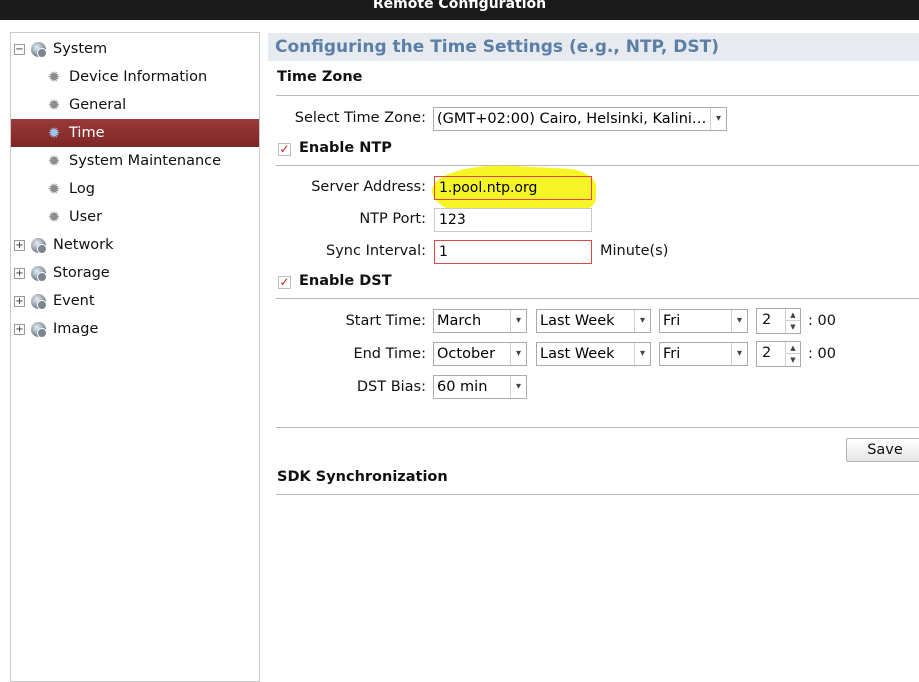  What do you see at coordinates (82, 189) in the screenshot?
I see `tree-item-label: Log` at bounding box center [82, 189].